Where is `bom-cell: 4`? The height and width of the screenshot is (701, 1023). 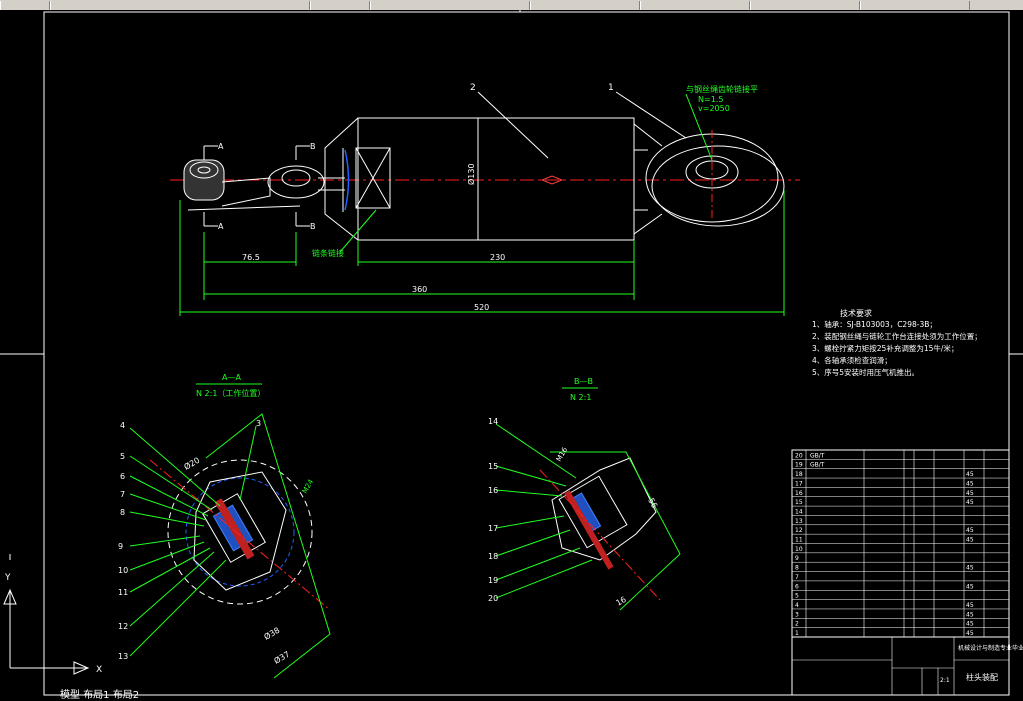 bom-cell: 4 is located at coordinates (797, 605).